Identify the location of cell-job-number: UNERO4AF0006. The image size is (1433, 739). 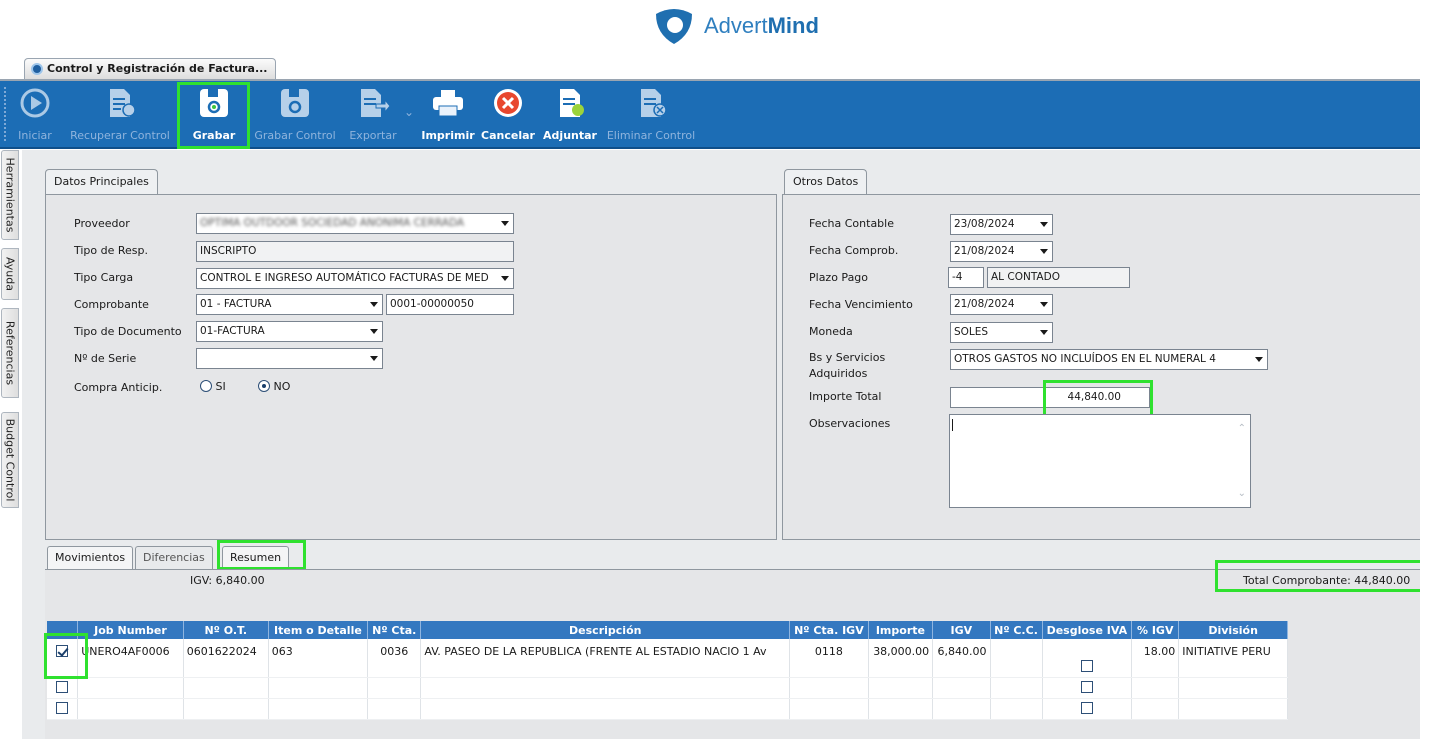
(130, 658).